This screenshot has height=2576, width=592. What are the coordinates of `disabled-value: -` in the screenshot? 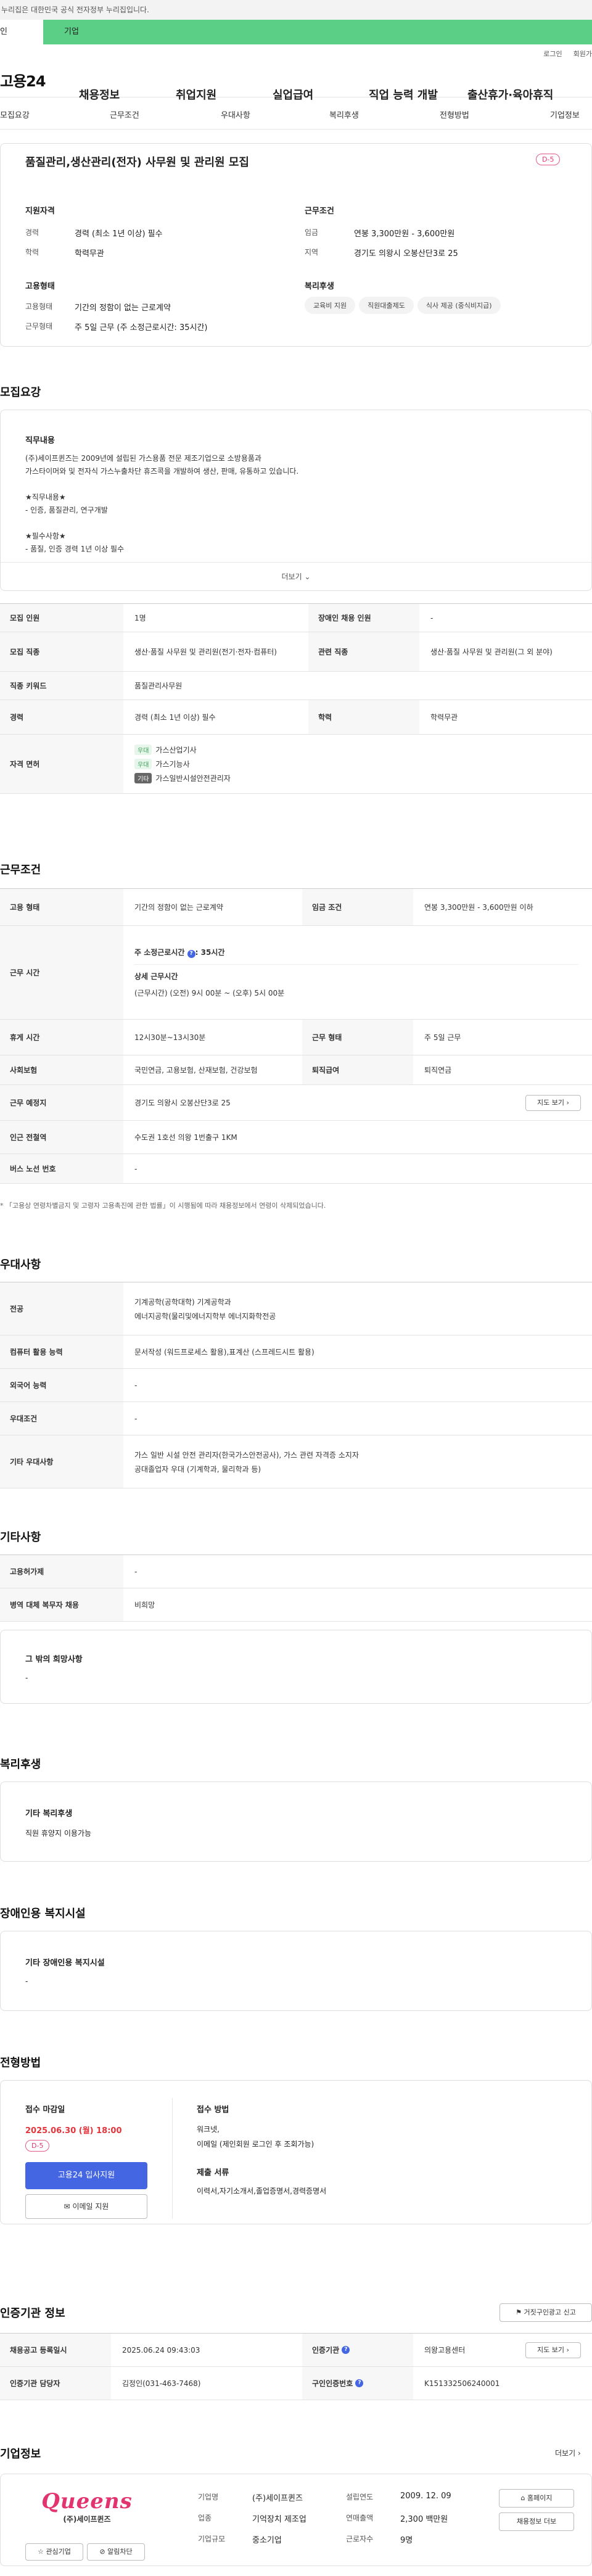 It's located at (27, 1981).